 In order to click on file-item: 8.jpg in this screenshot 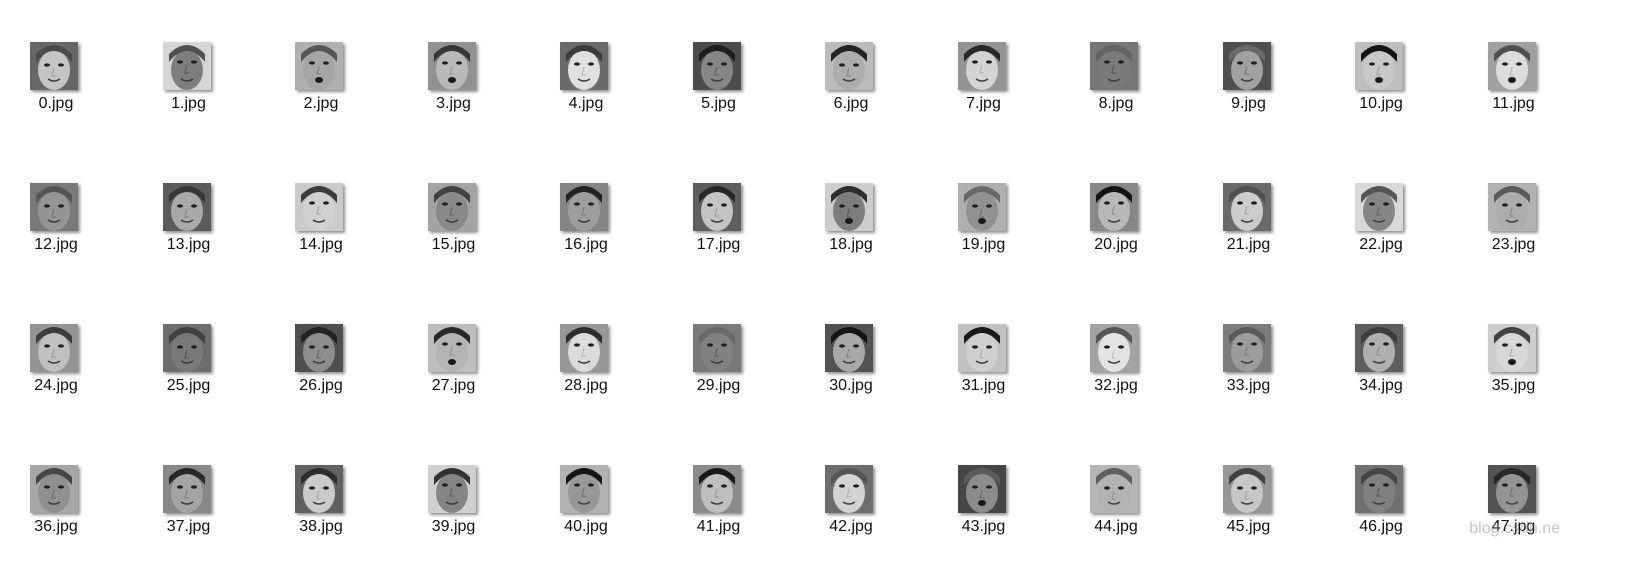, I will do `click(1116, 56)`.